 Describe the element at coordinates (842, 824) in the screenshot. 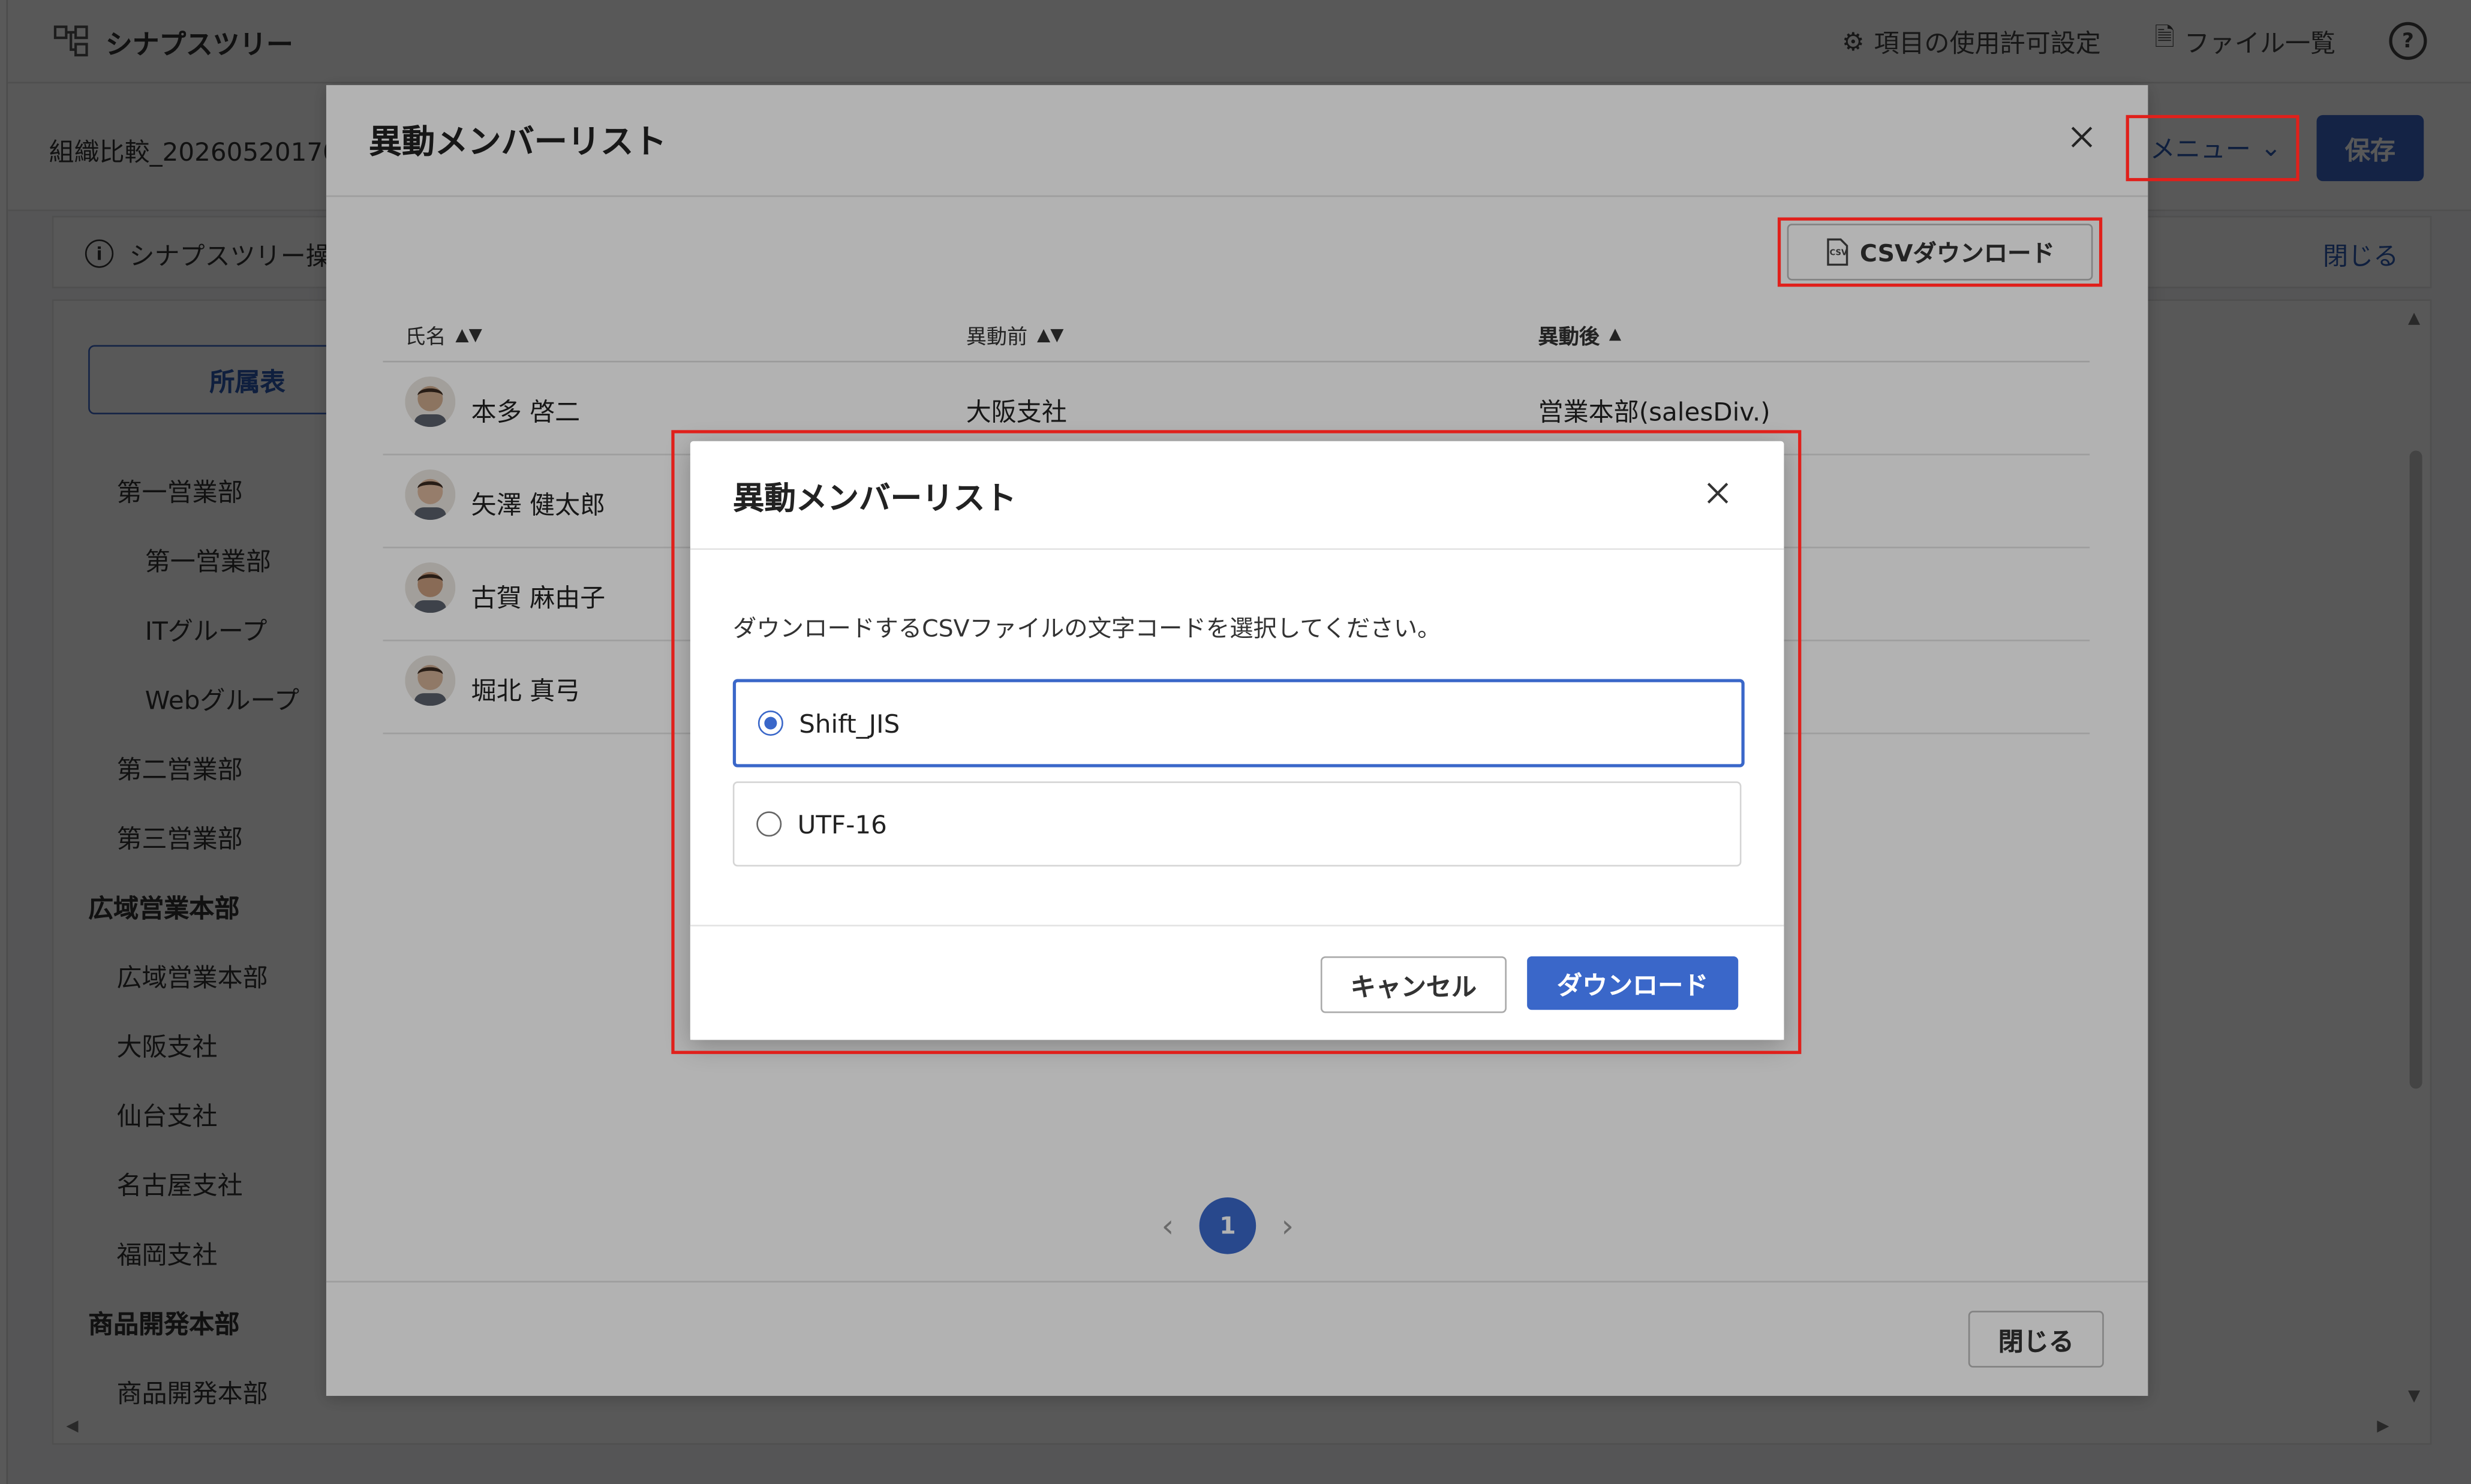

I see `option-label: UTF-16` at that location.